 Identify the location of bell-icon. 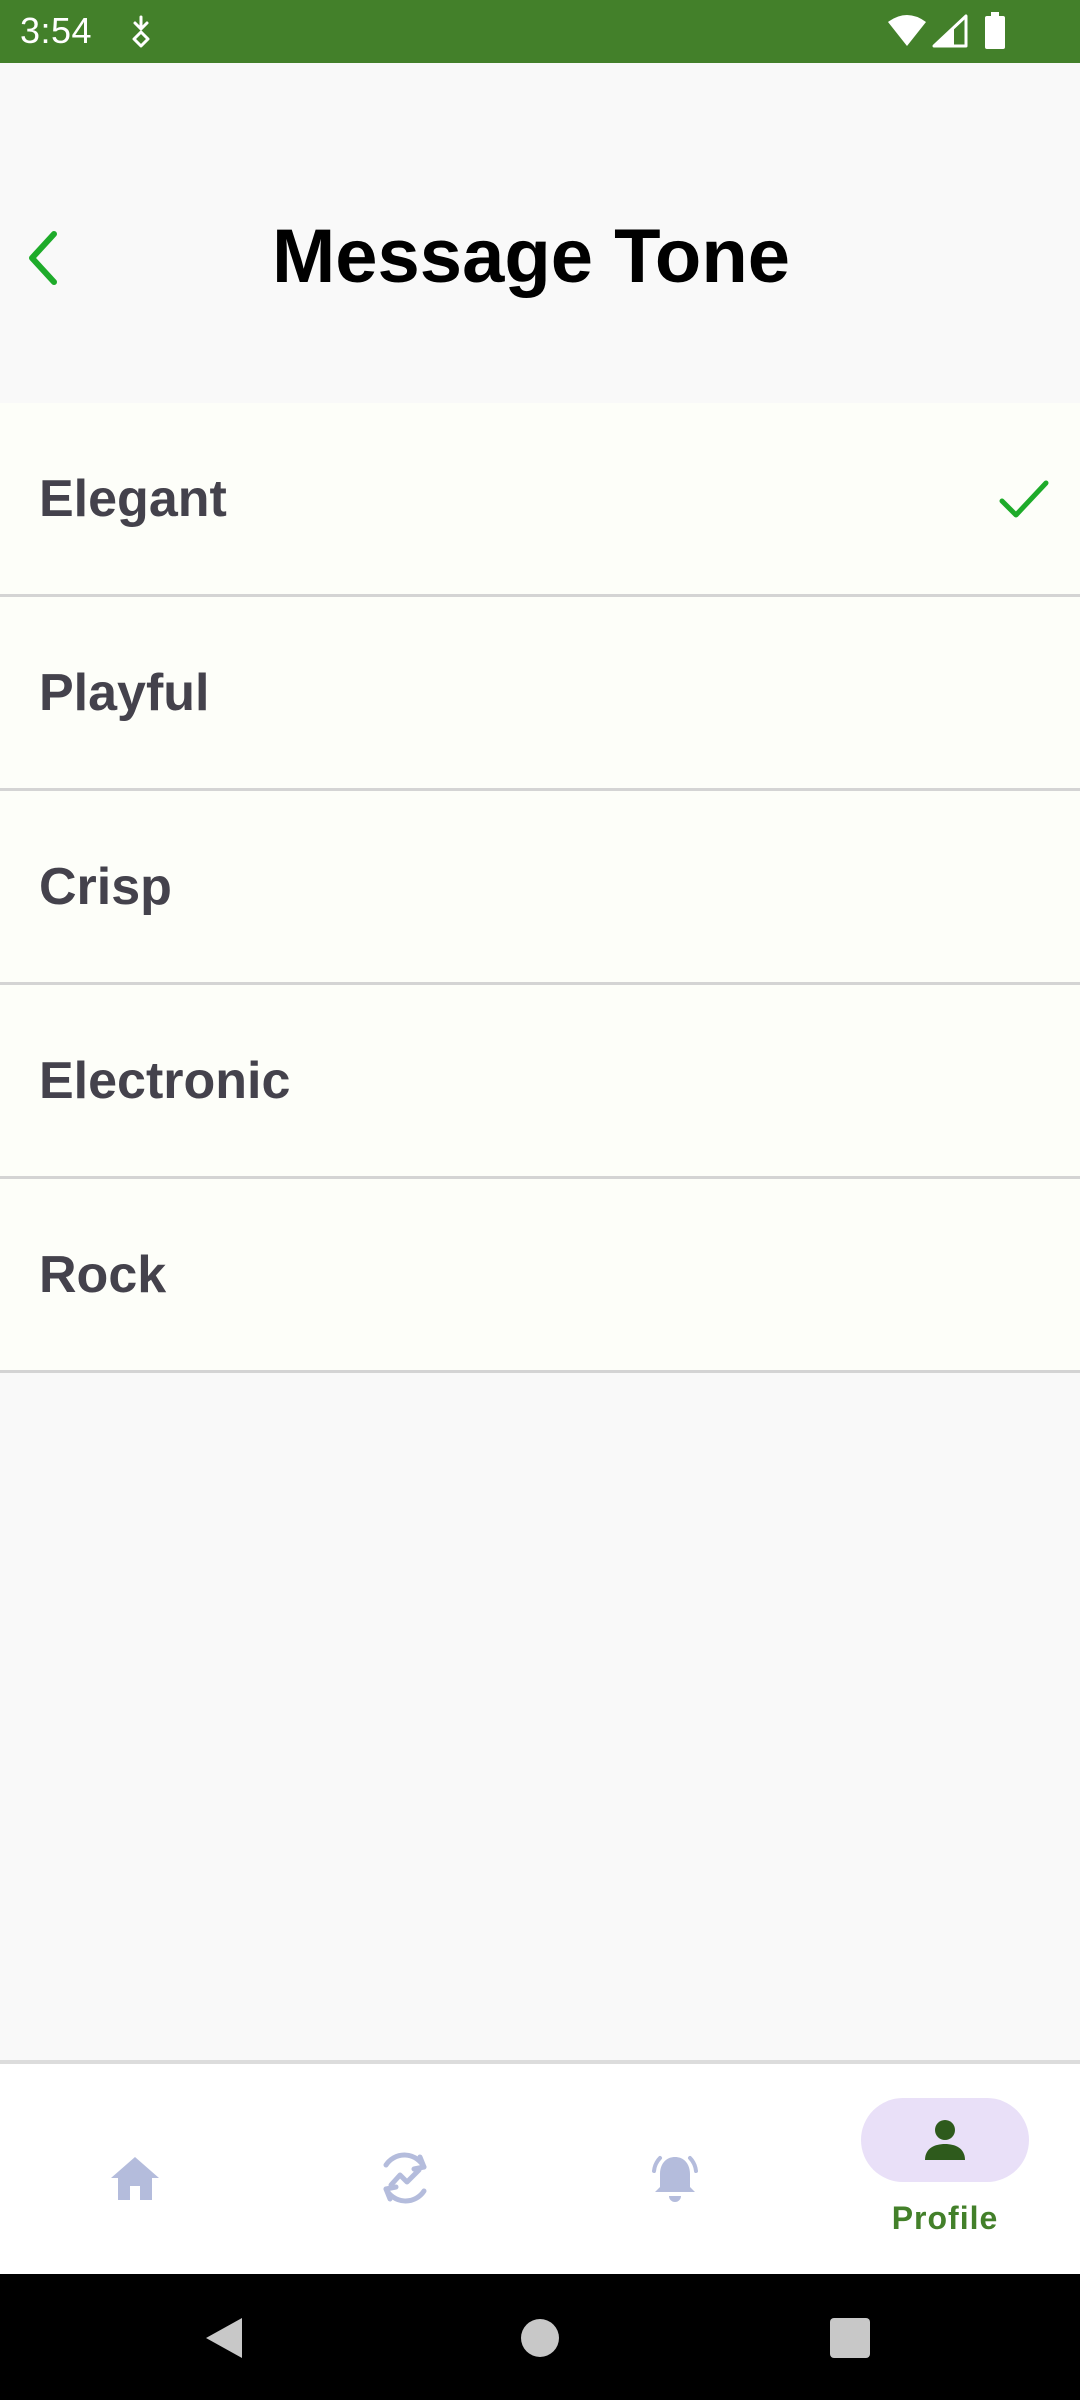
(675, 2179).